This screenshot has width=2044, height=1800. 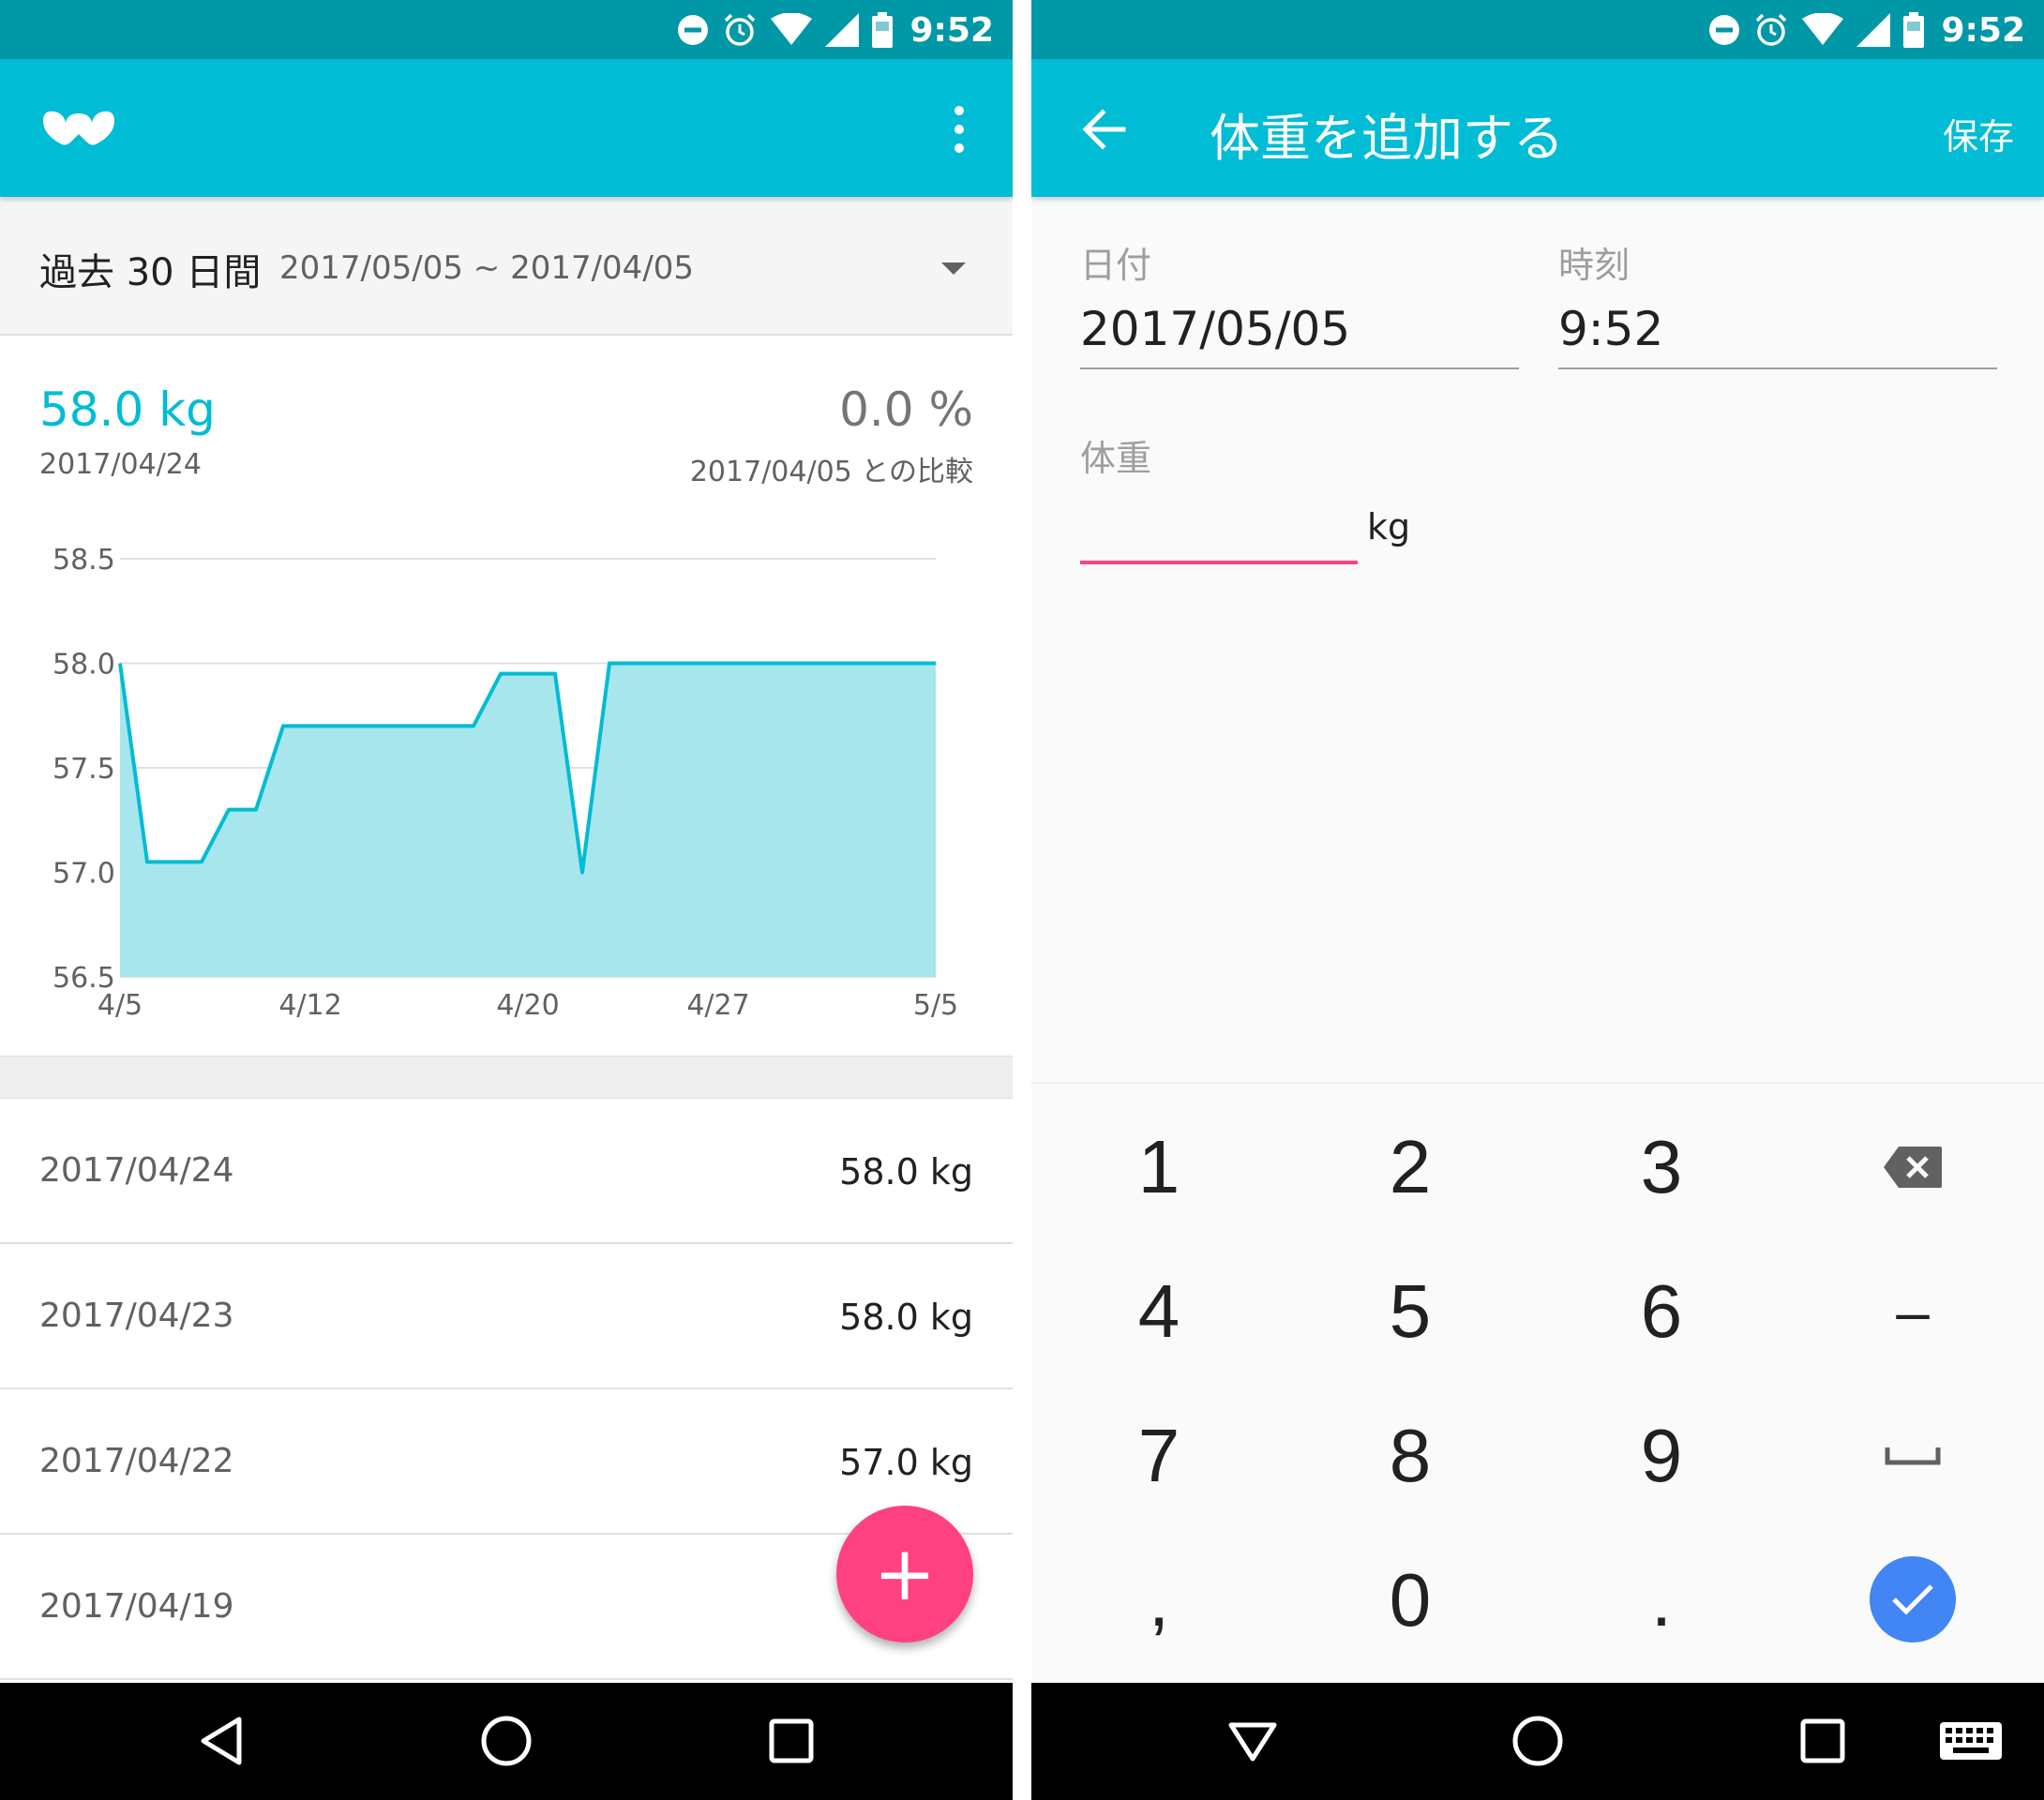 I want to click on page-title: 体重を追加する, so click(x=1387, y=138).